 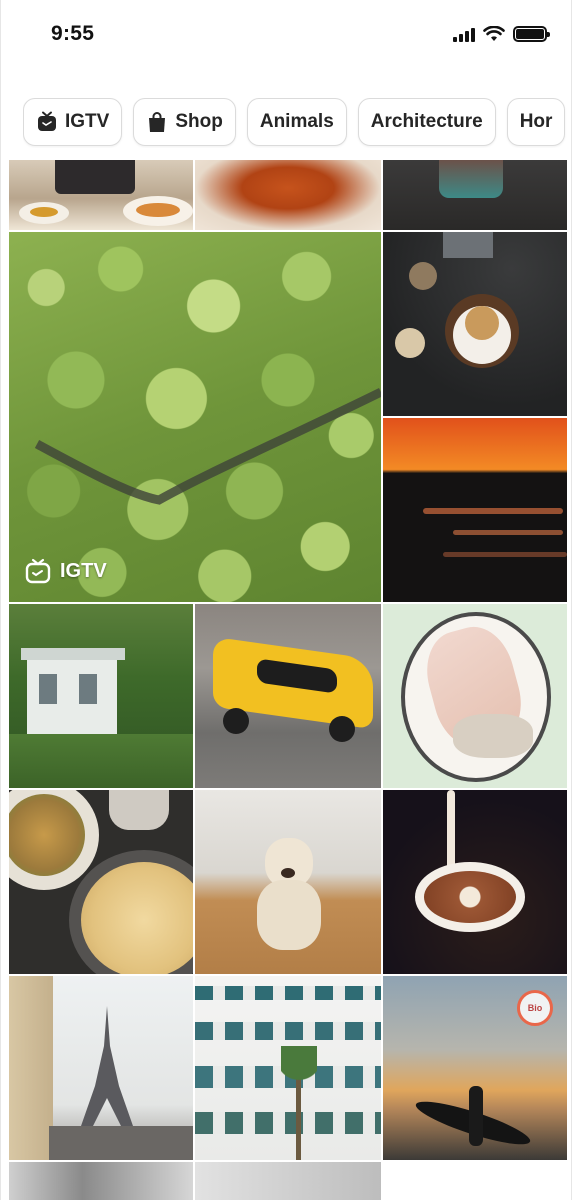 I want to click on grid-tile-coffee-cup, so click(x=475, y=195).